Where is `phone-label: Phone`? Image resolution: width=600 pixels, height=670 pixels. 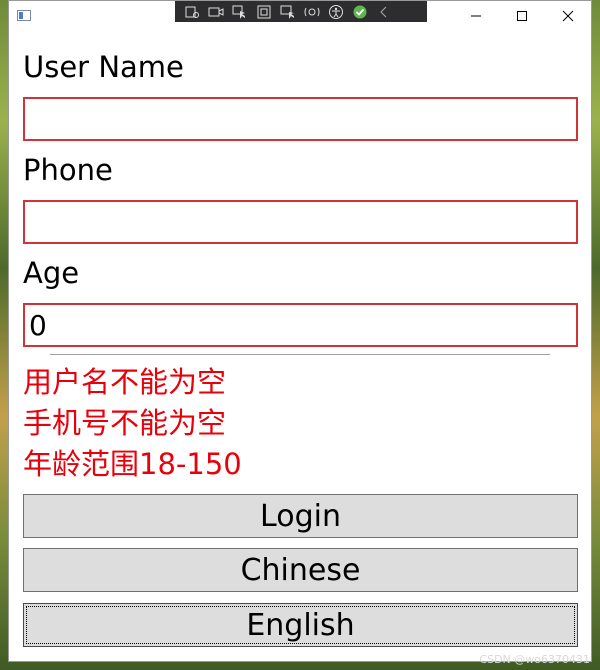
phone-label: Phone is located at coordinates (68, 170).